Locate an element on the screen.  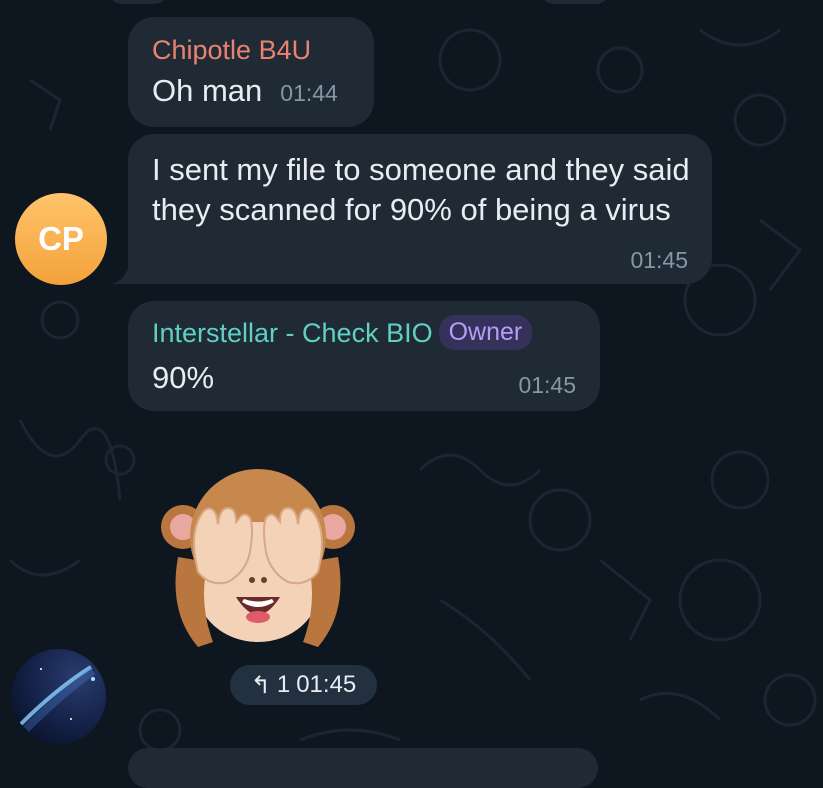
sticker-meta: ↰ 1 01:45 is located at coordinates (303, 685).